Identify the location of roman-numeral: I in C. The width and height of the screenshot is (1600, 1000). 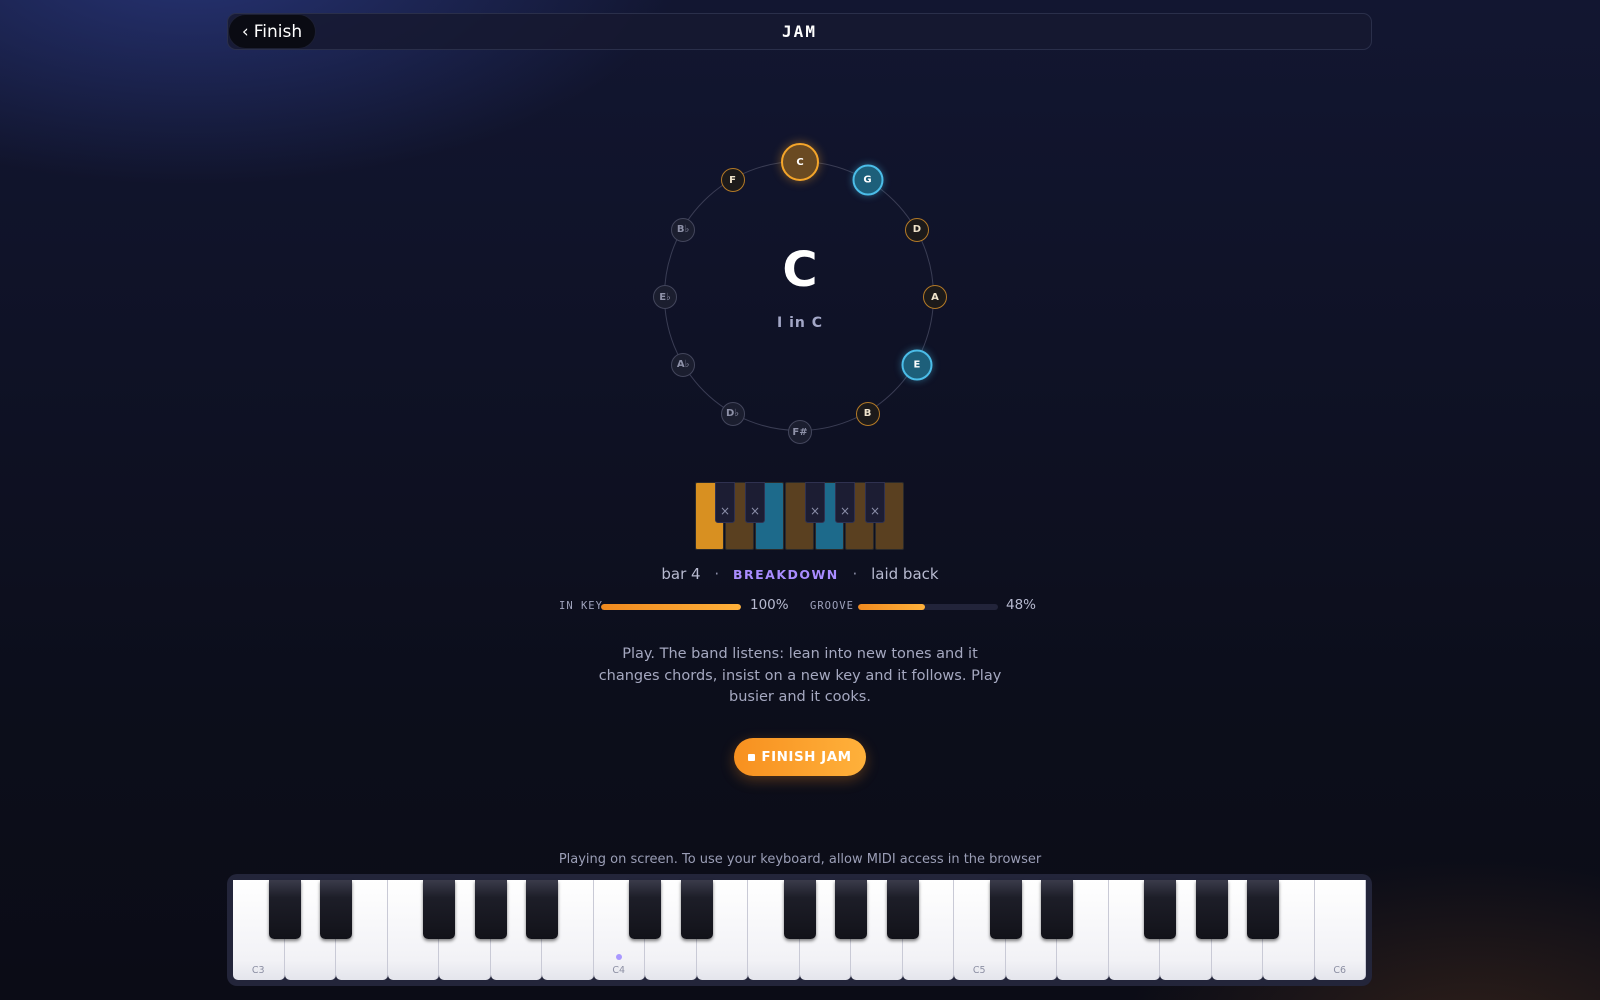
(800, 323).